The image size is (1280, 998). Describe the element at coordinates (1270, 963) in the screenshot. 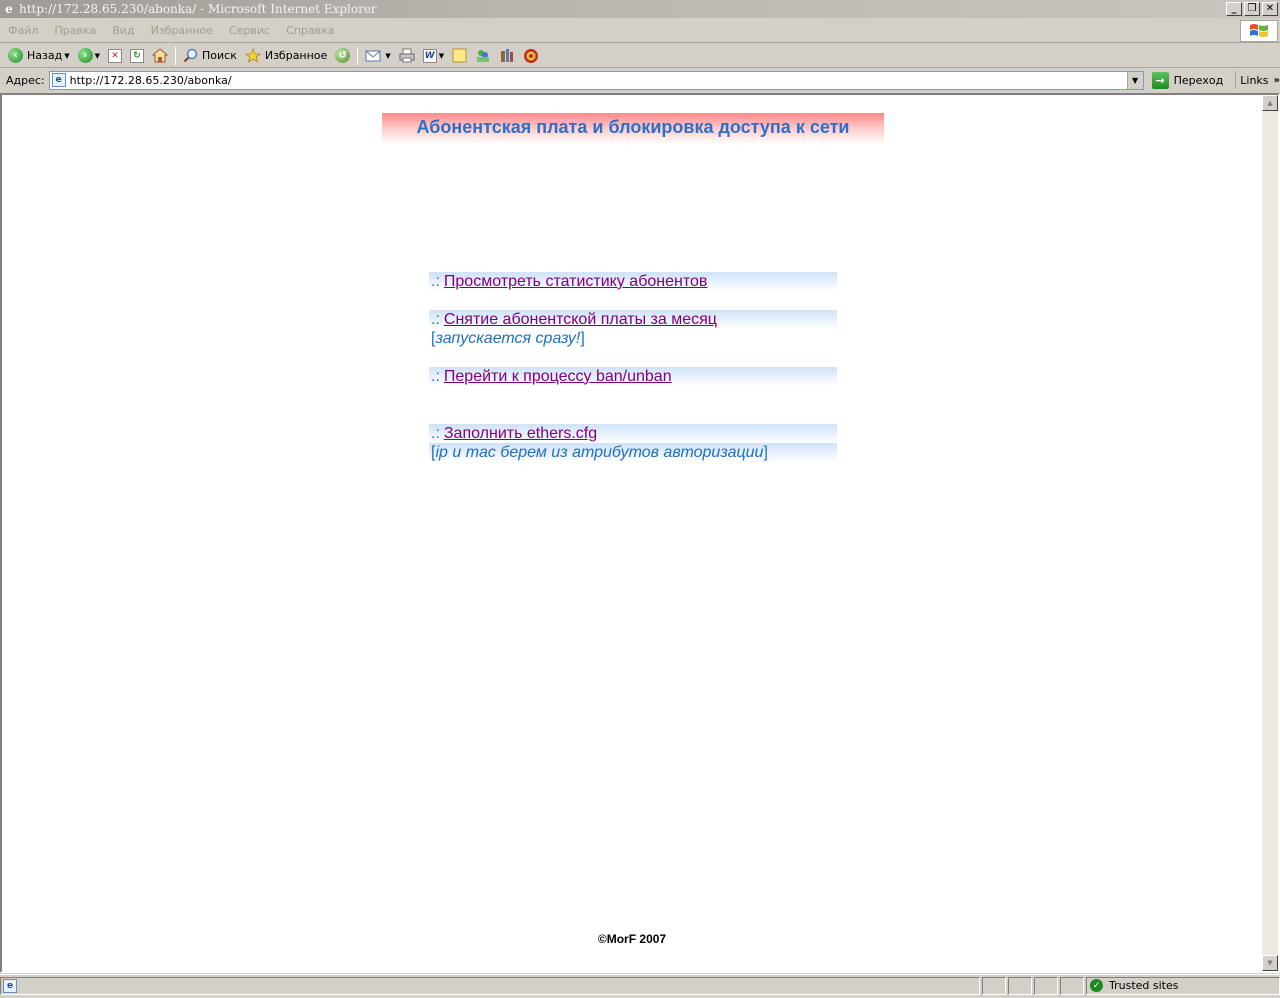

I see `scroll-down-icon: ▼` at that location.